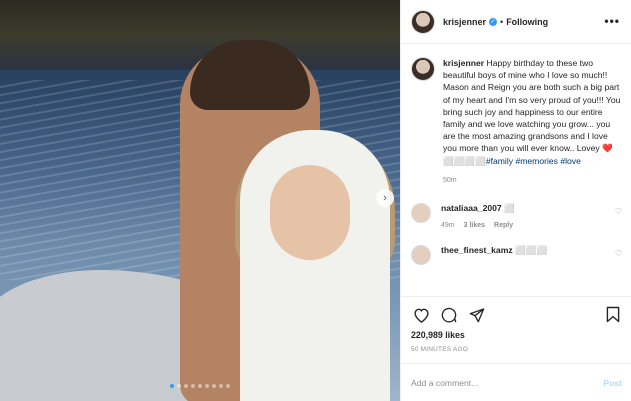 The image size is (631, 401). I want to click on hashtag-link: #love, so click(570, 161).